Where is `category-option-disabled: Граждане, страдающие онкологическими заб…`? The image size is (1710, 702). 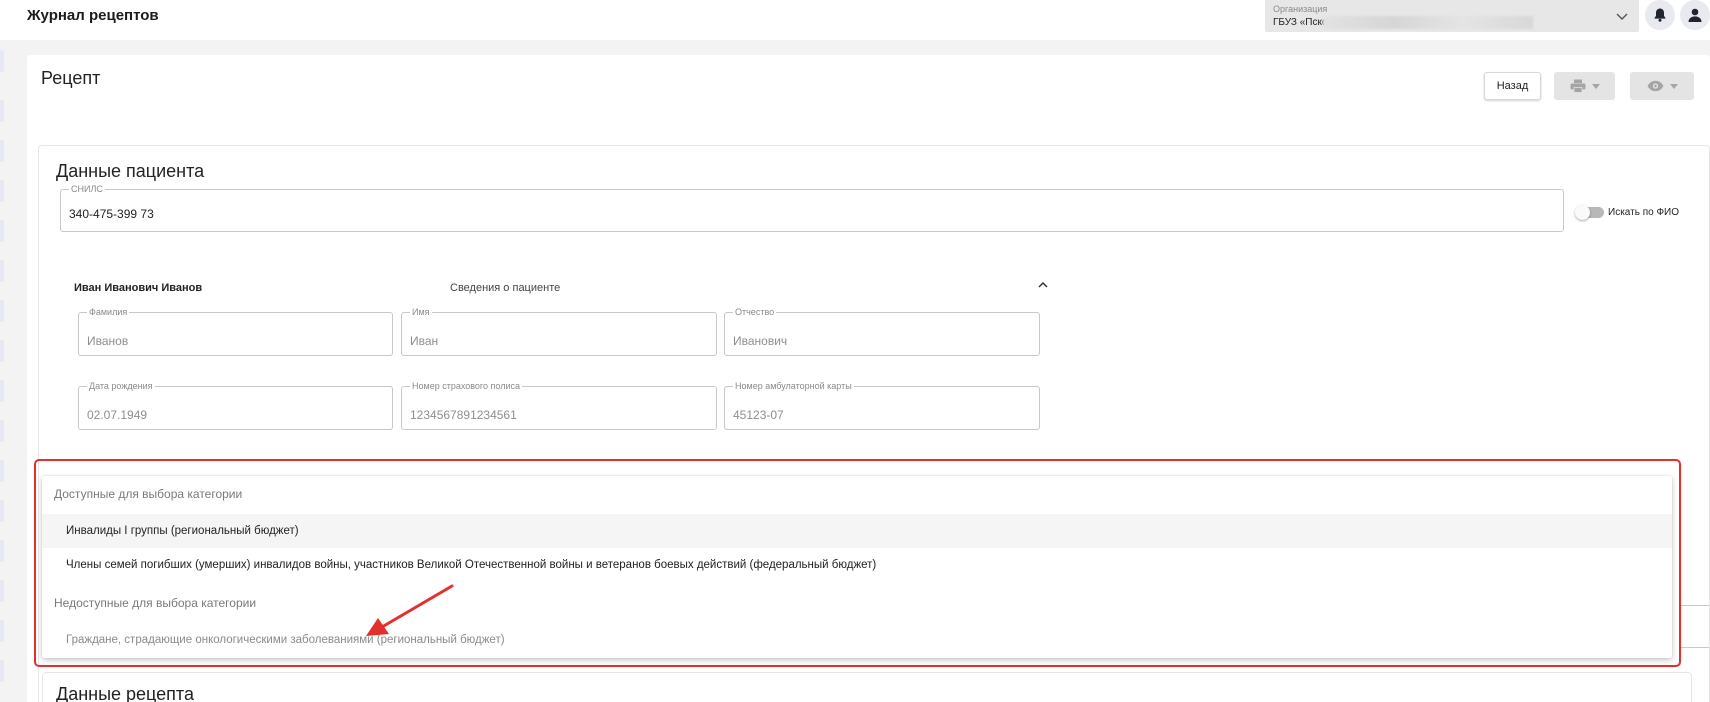 category-option-disabled: Граждане, страдающие онкологическими заб… is located at coordinates (857, 640).